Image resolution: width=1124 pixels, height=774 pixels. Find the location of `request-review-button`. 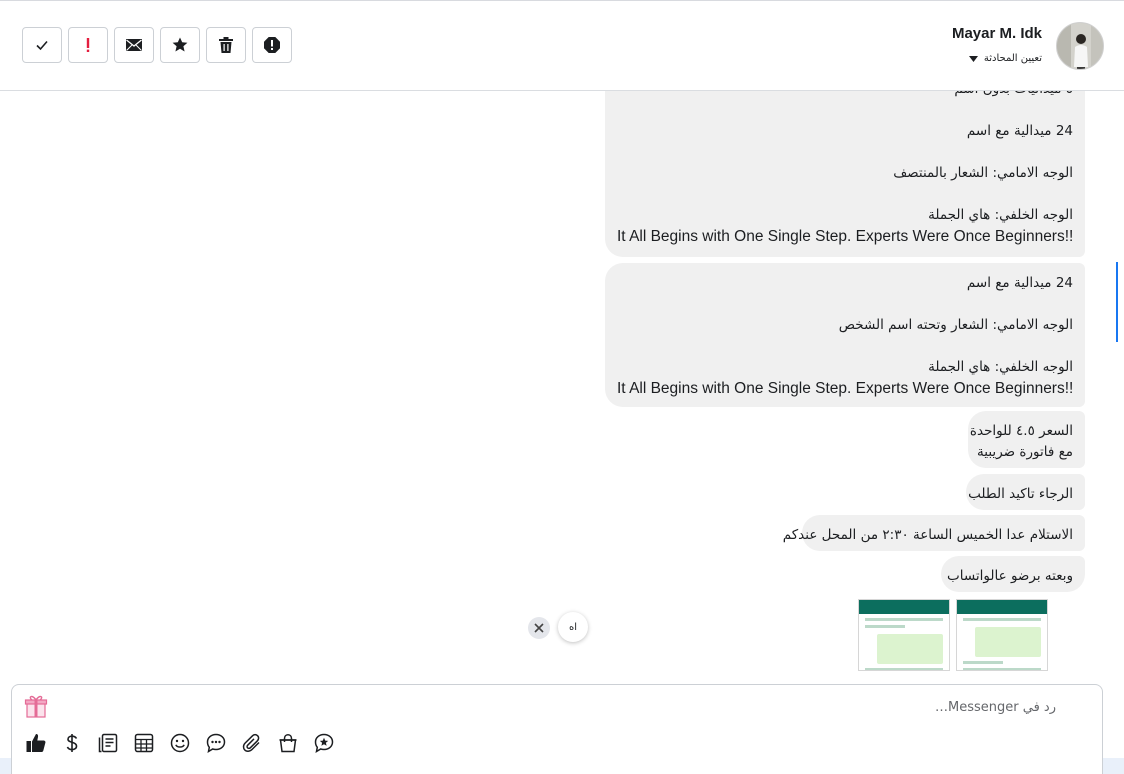

request-review-button is located at coordinates (324, 743).